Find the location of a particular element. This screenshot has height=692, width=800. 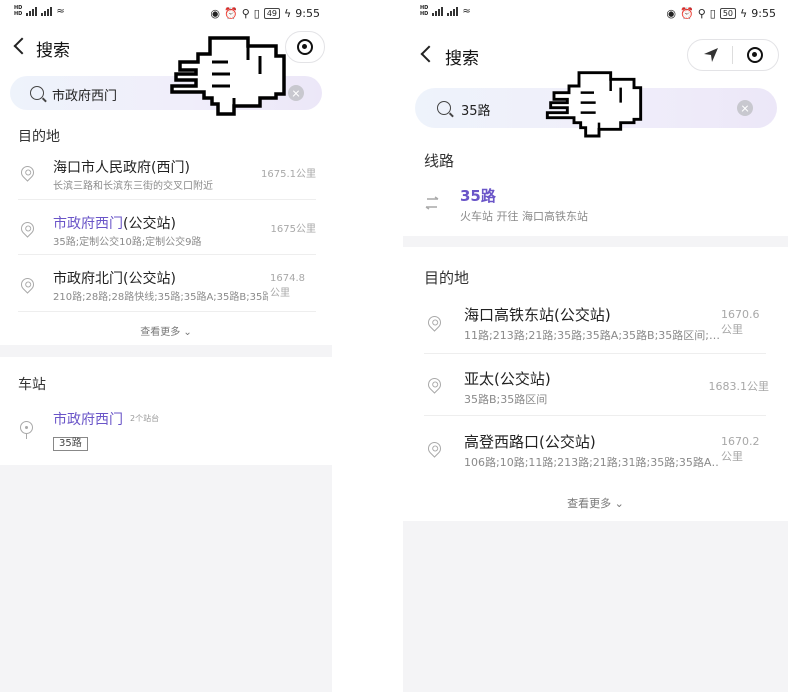

item-name: 海口市人民政府(西门) is located at coordinates (121, 167).